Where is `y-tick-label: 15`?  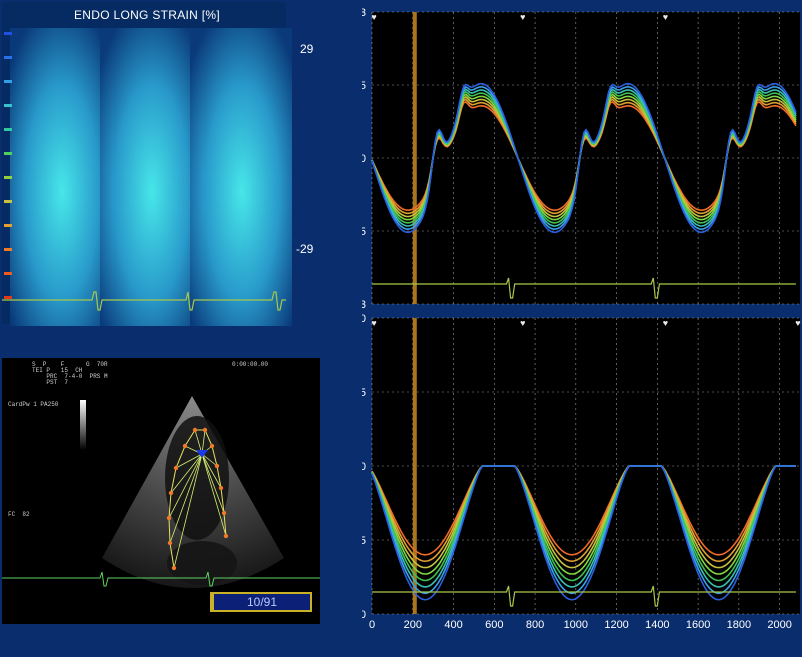 y-tick-label: 15 is located at coordinates (364, 393).